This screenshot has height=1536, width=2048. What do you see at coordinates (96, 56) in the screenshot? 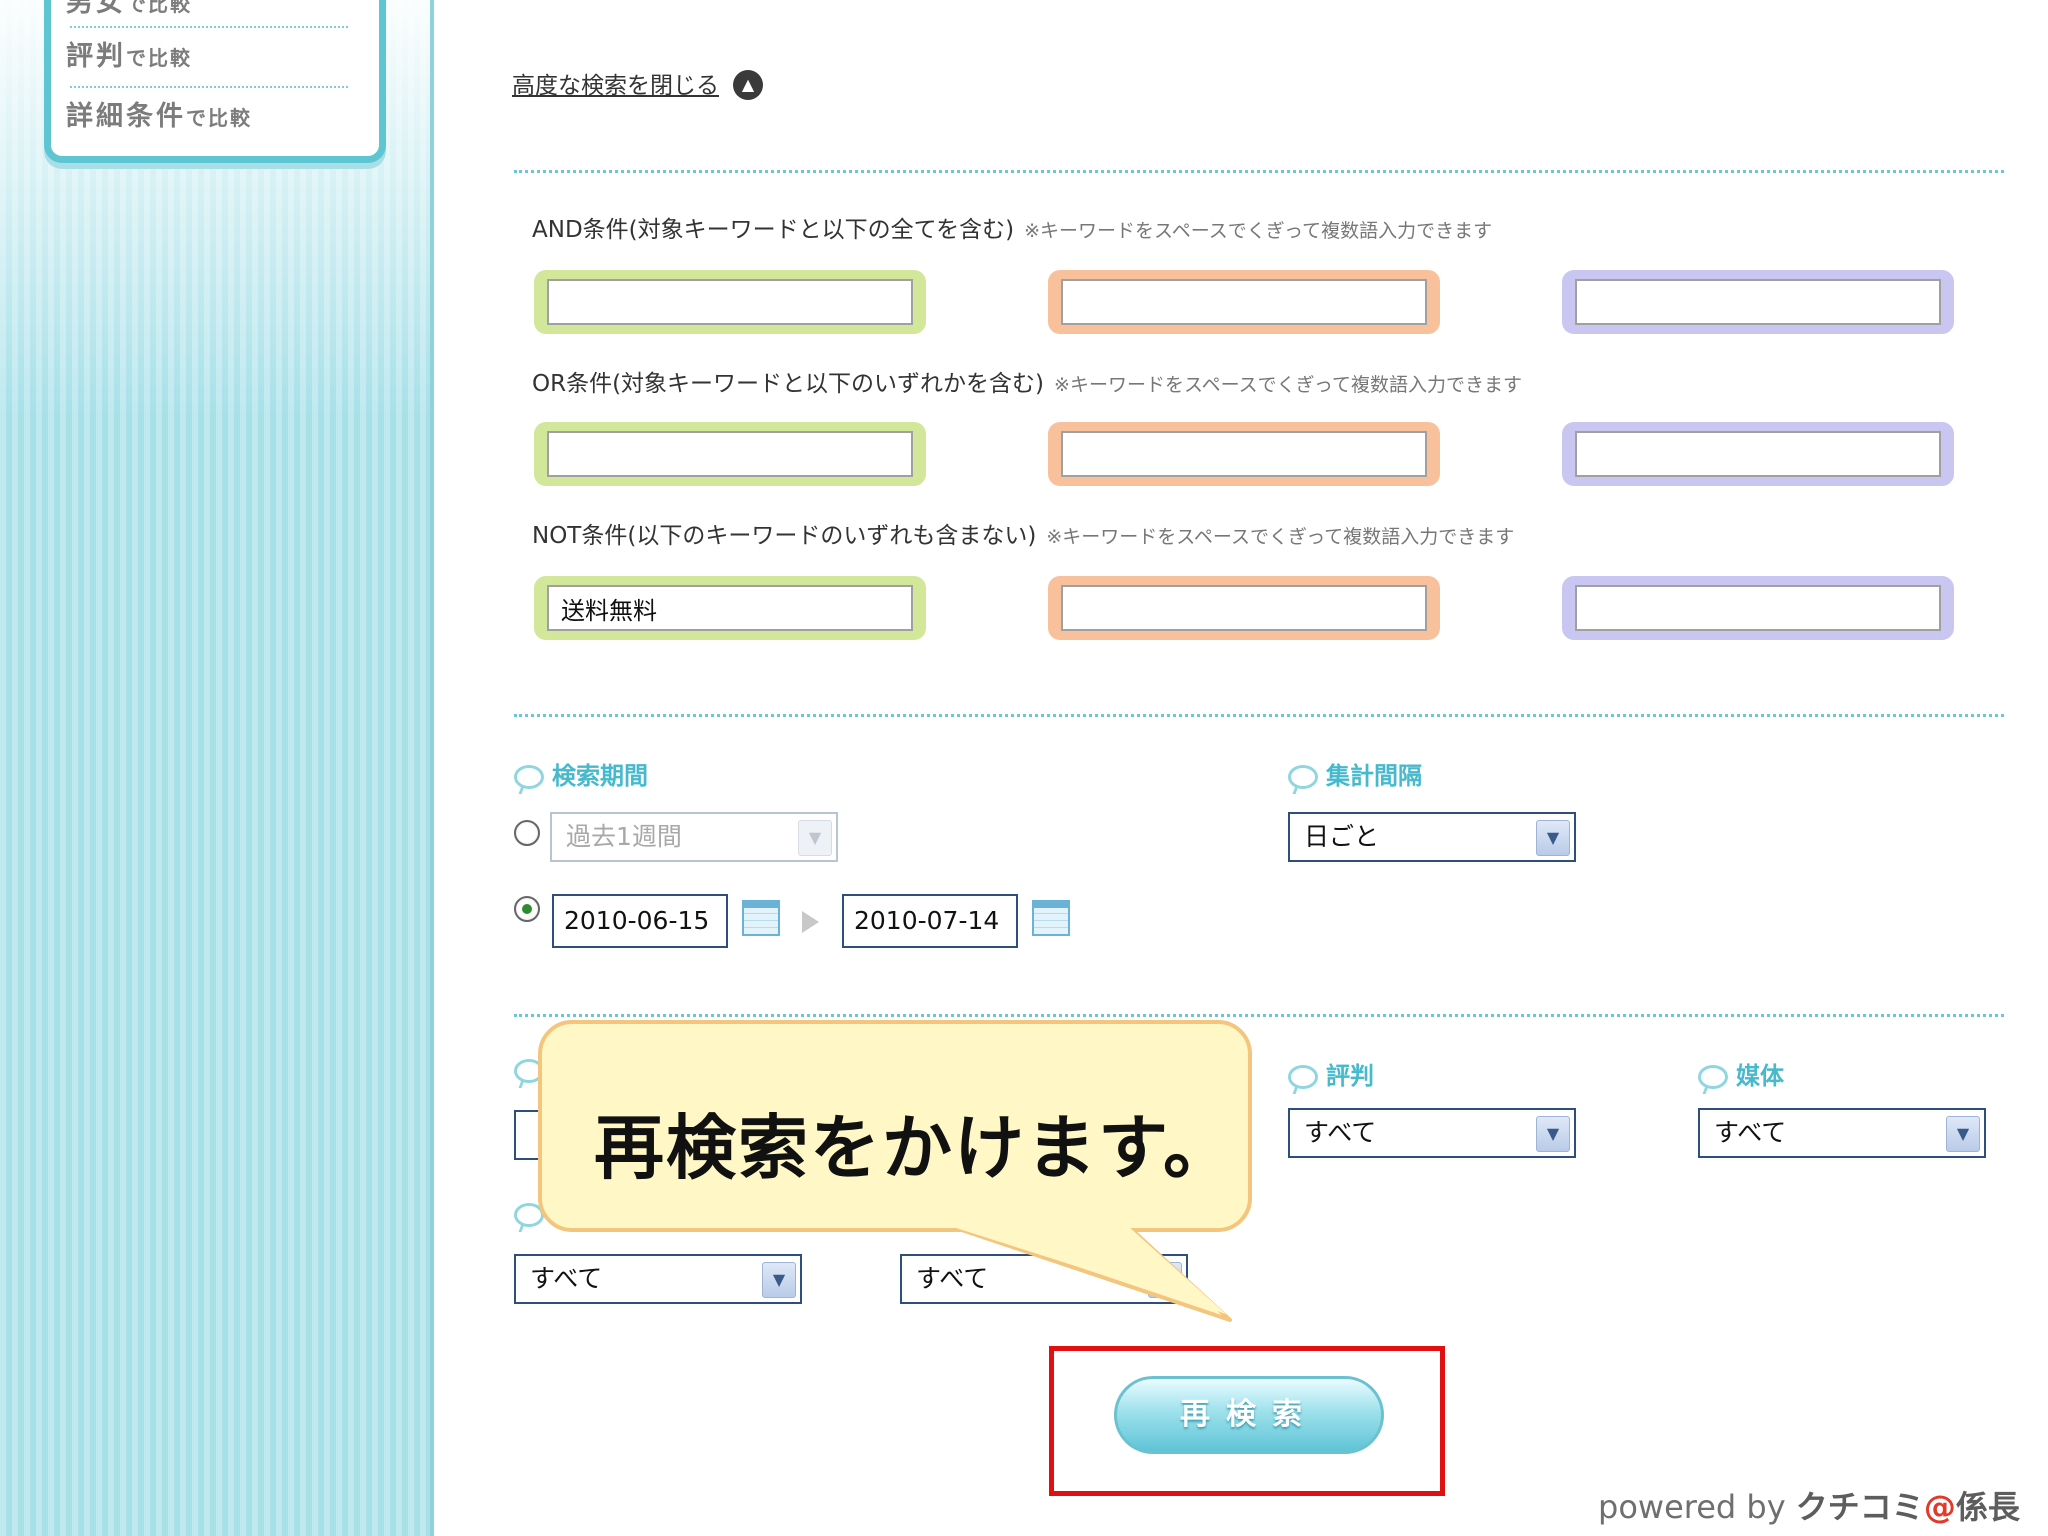
I see `compare-item-label: 評判` at bounding box center [96, 56].